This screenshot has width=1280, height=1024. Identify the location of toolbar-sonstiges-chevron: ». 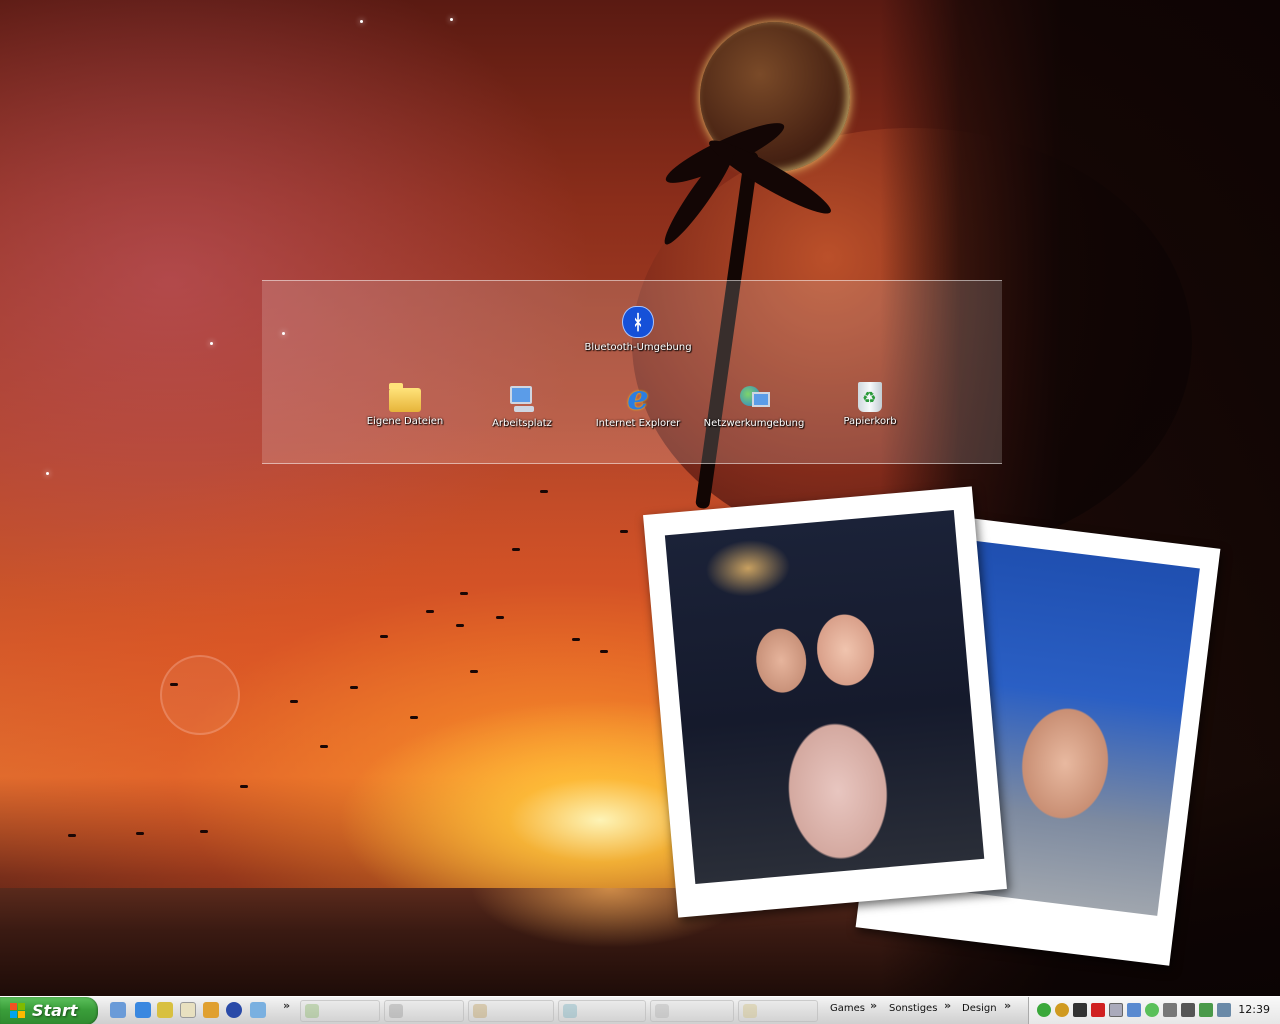
(947, 1005).